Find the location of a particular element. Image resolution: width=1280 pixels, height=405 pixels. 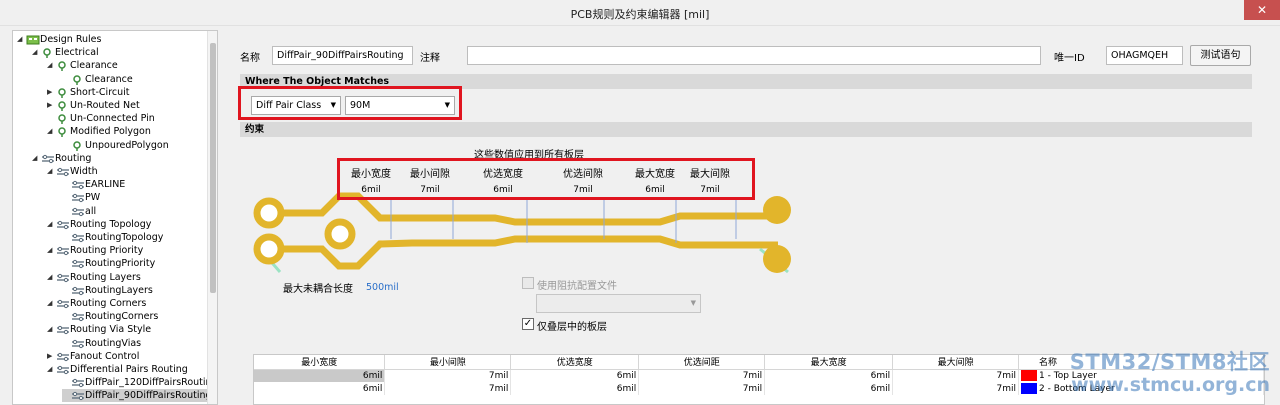

tree-item: RoutingCorners is located at coordinates (134, 316).